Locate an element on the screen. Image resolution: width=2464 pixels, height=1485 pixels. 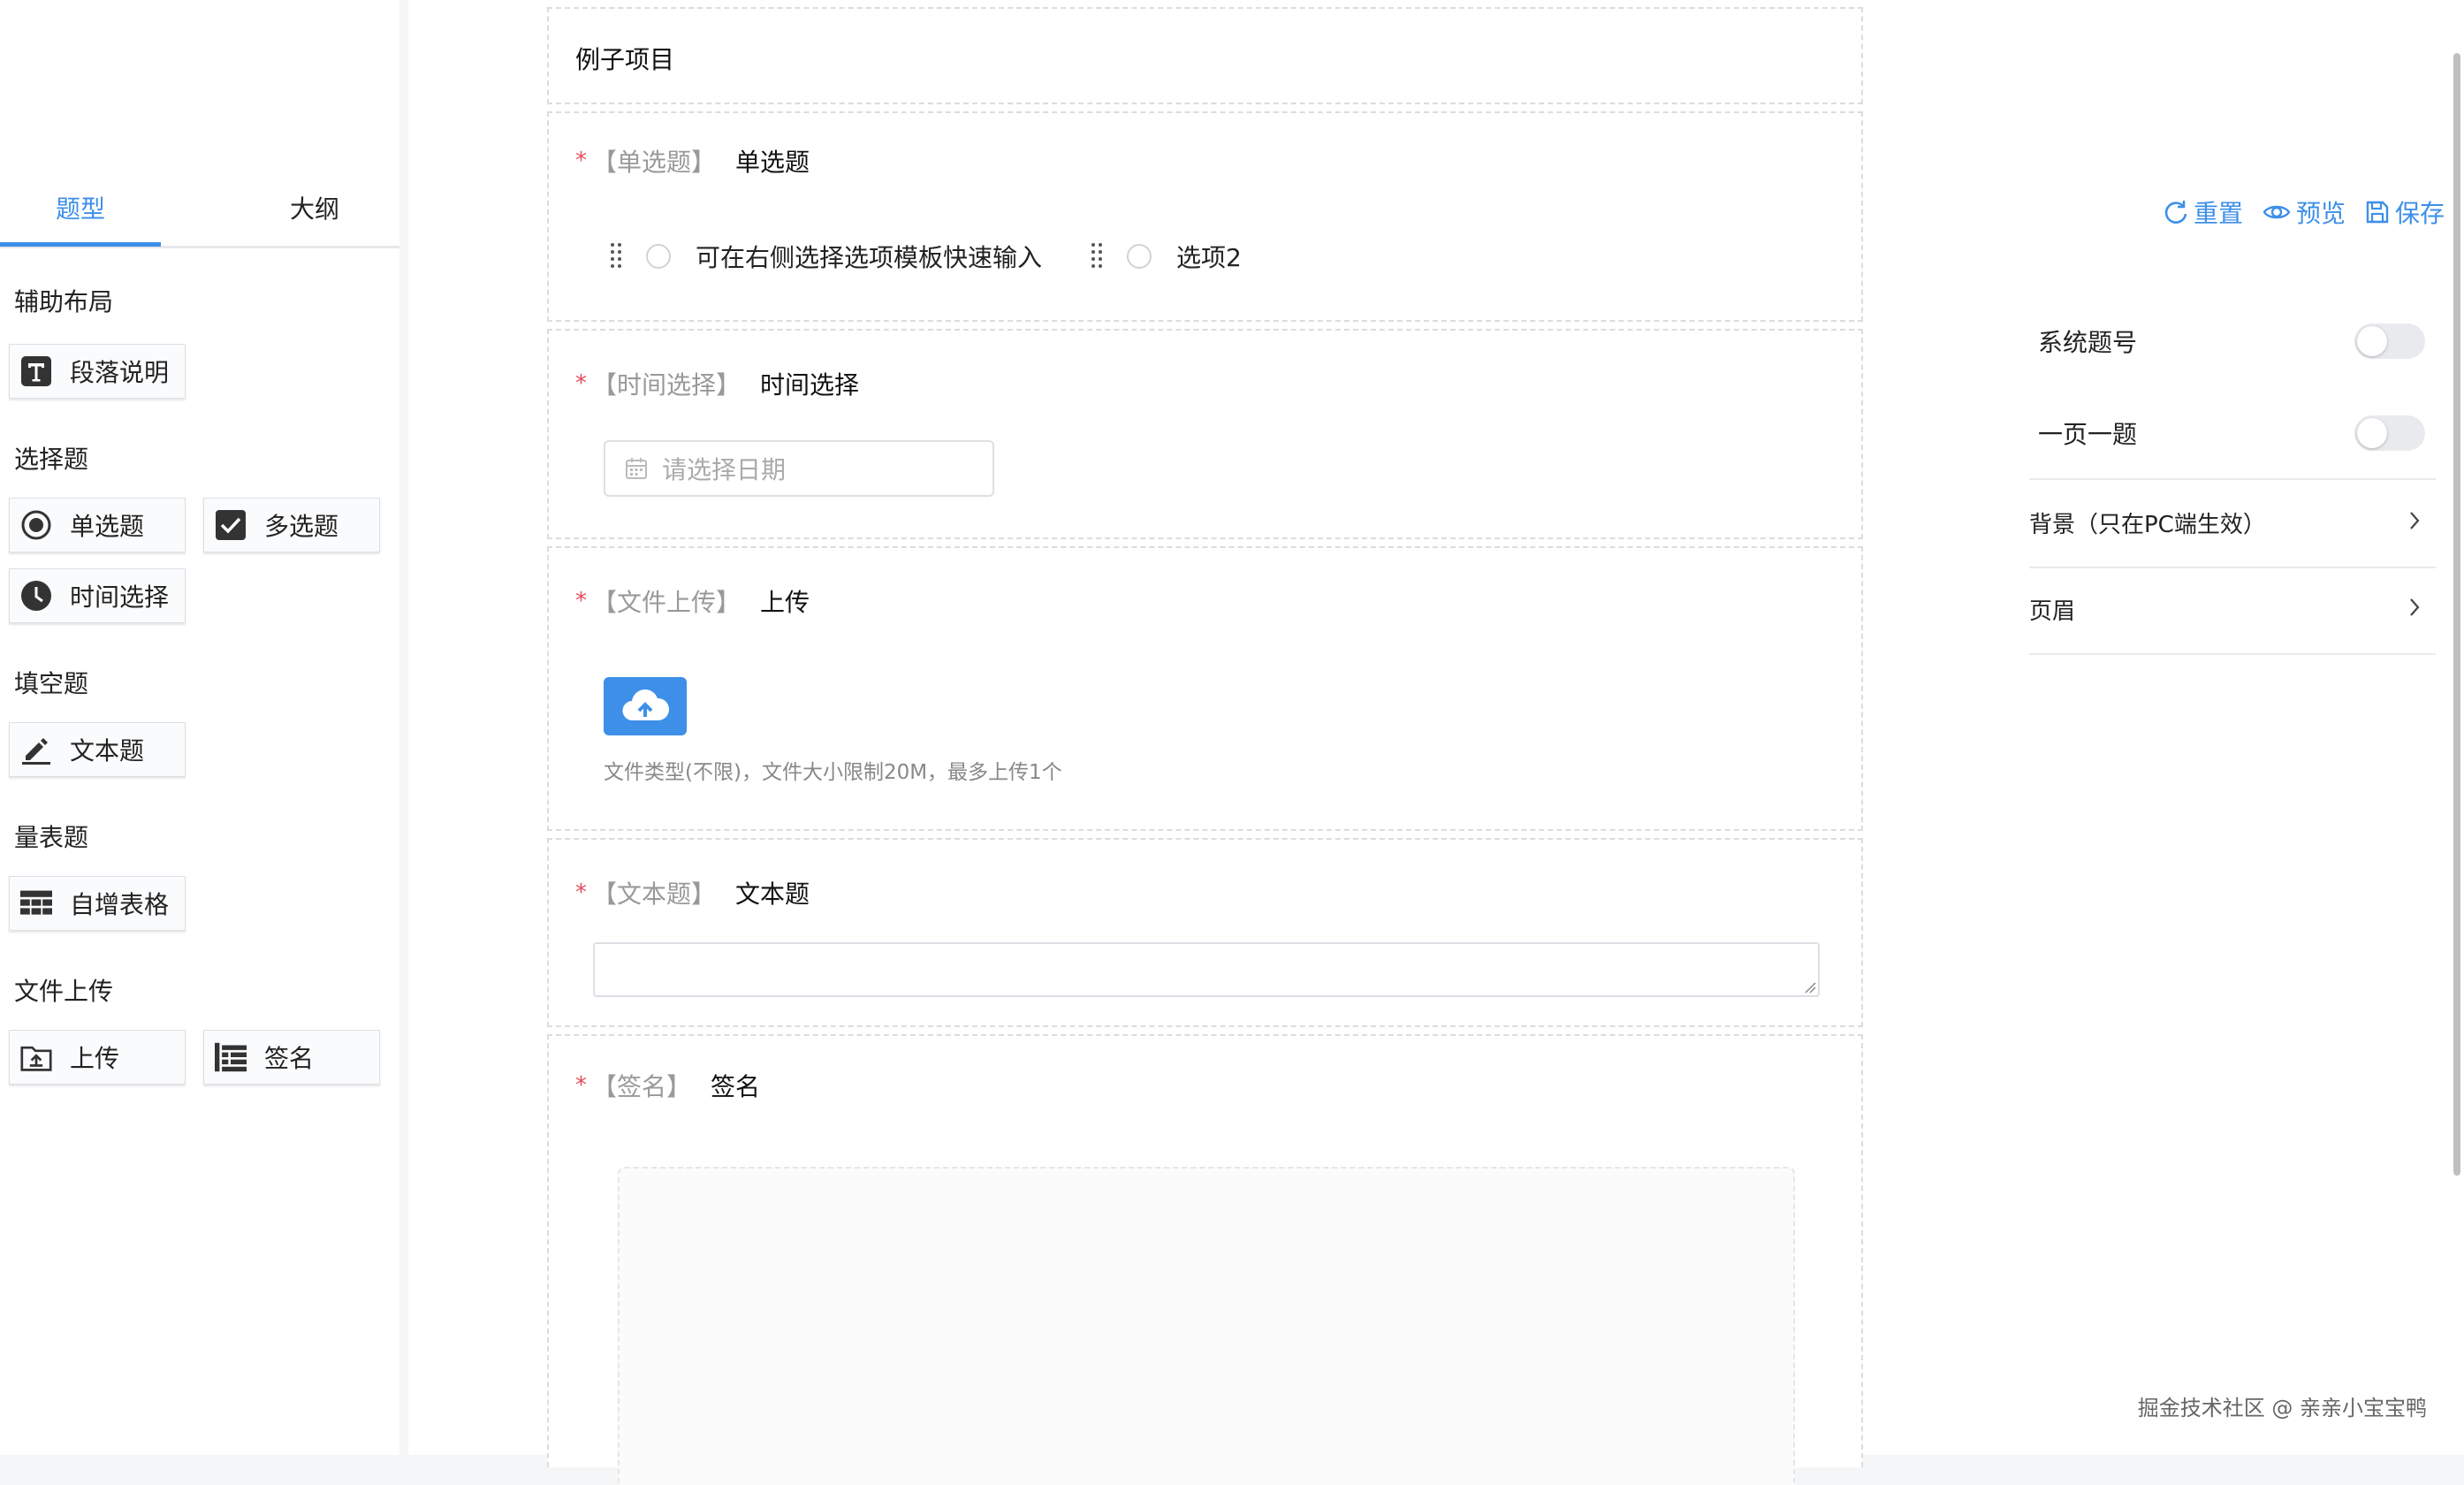
question-type-tag: 【时间选择】 is located at coordinates (667, 385).